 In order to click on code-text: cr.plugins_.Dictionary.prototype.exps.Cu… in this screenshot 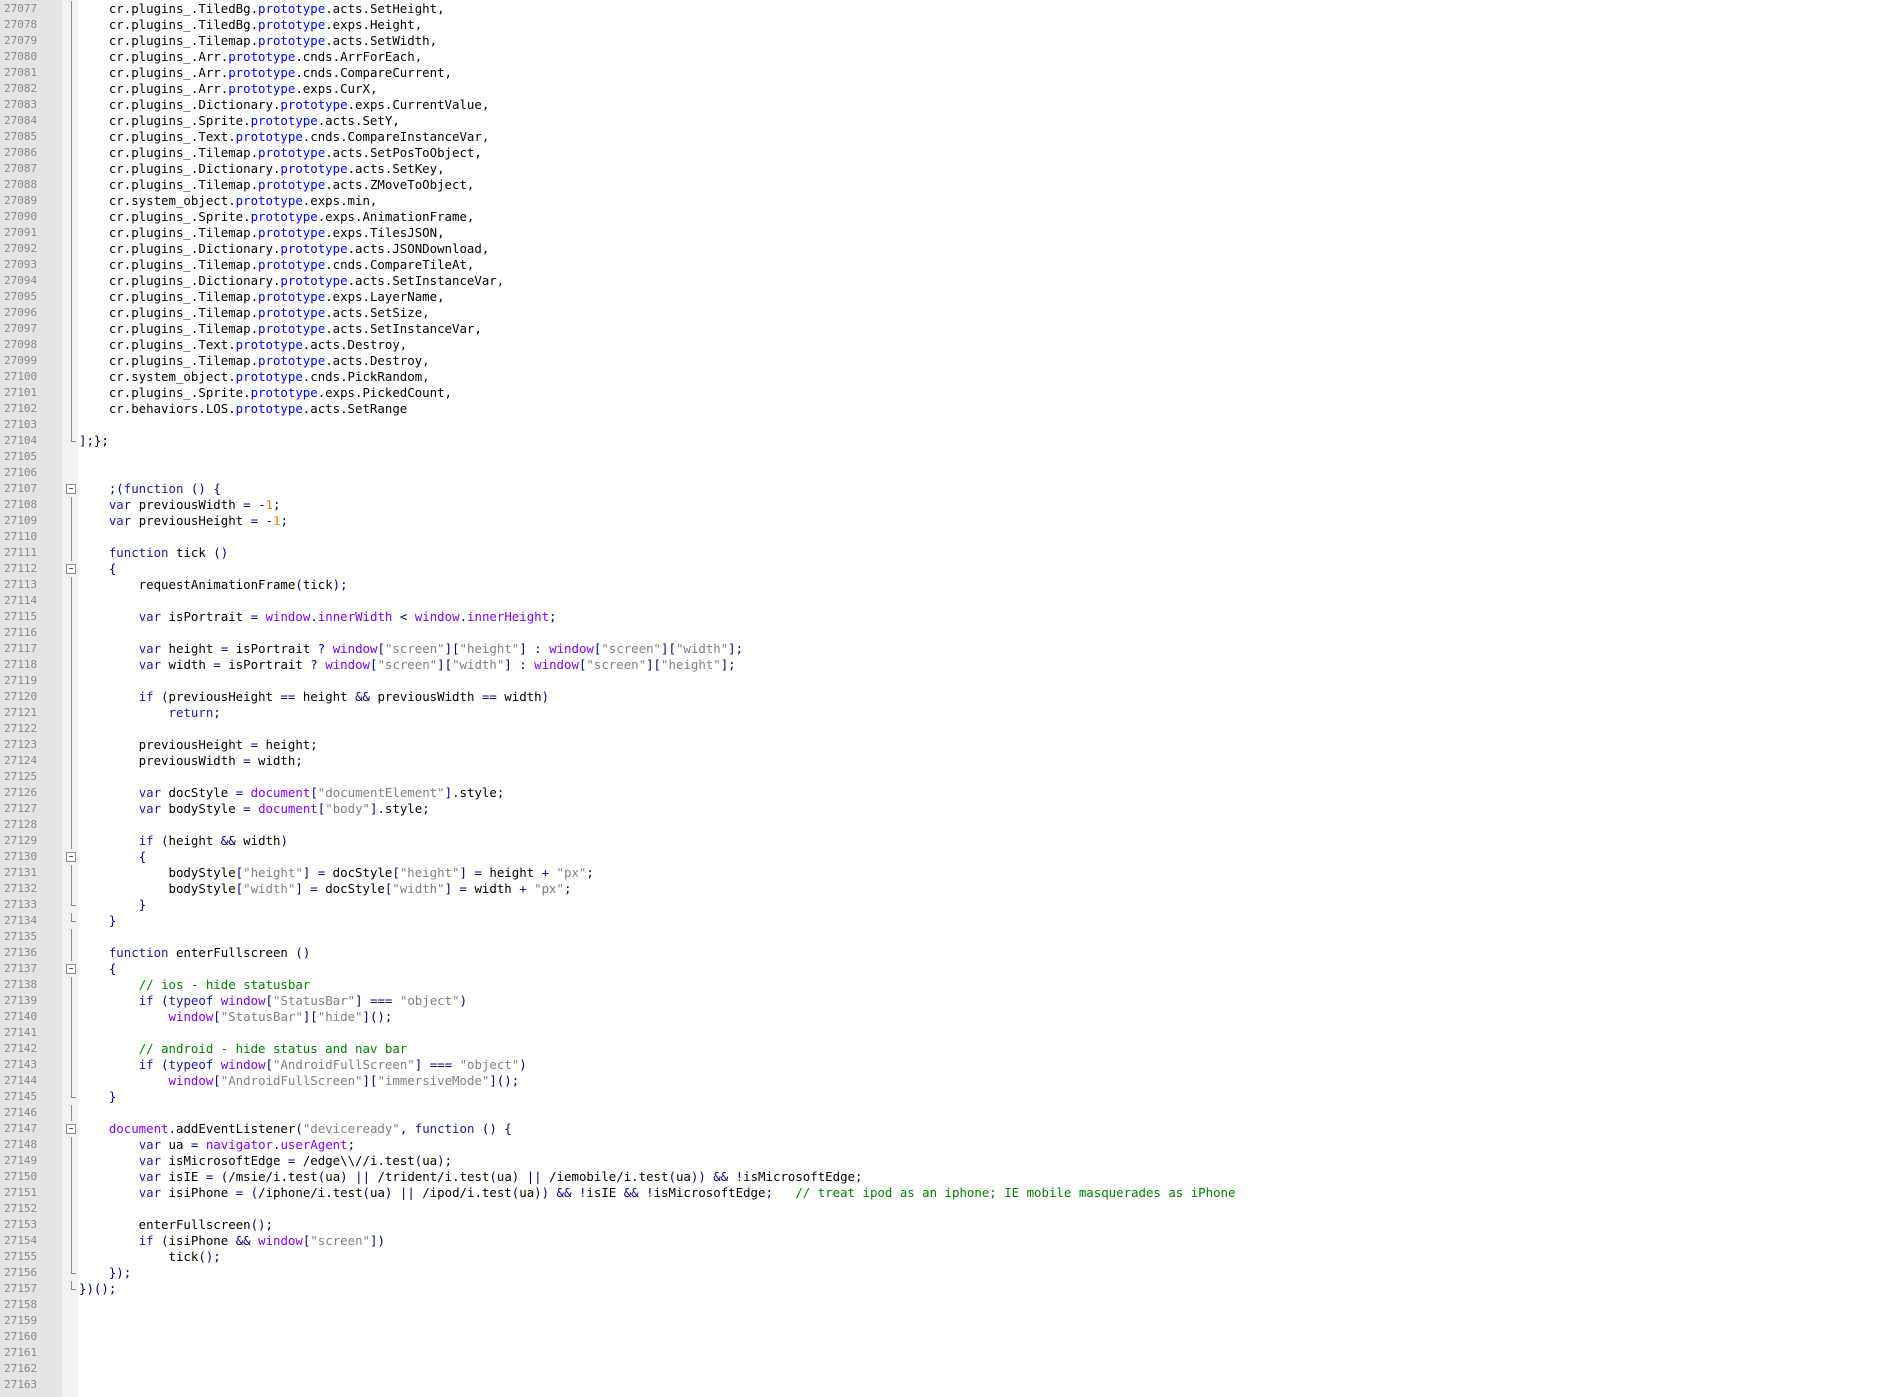, I will do `click(284, 105)`.